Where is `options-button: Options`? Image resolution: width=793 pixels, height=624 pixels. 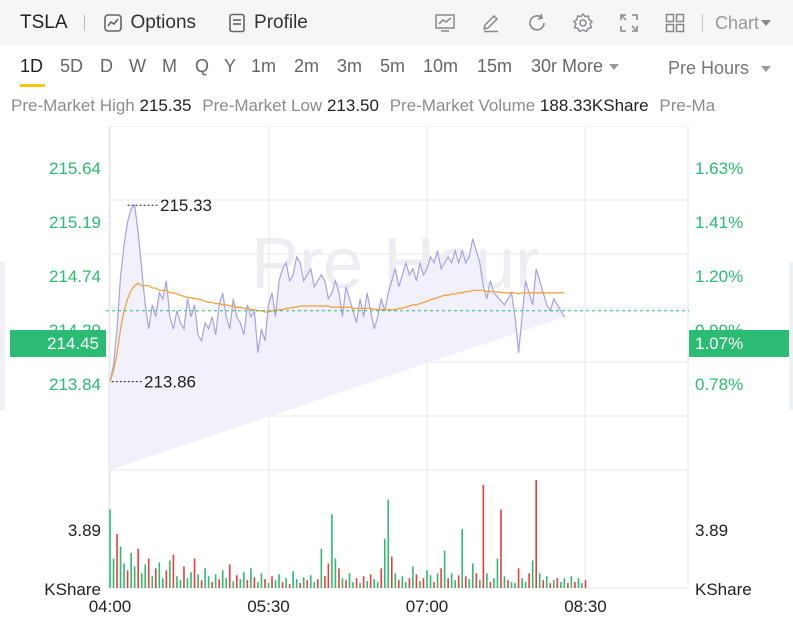
options-button: Options is located at coordinates (149, 23).